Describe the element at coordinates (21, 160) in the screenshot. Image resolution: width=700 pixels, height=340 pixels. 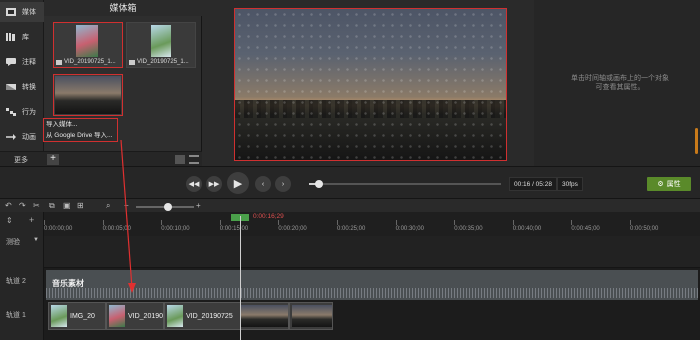
I see `more-button: 更多` at that location.